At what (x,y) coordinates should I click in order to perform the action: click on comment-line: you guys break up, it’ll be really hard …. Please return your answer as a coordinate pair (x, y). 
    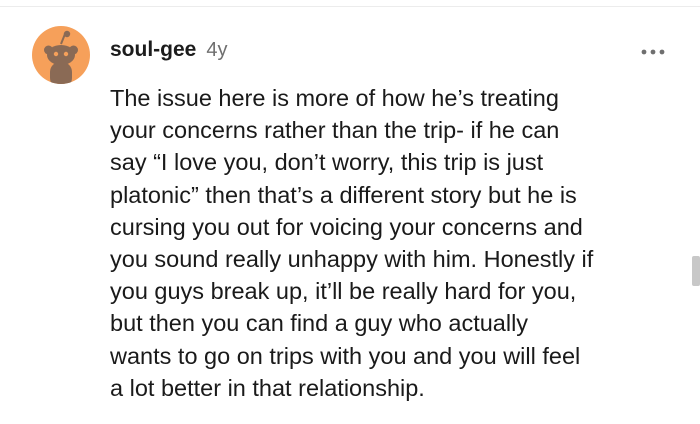
    Looking at the image, I should click on (343, 291).